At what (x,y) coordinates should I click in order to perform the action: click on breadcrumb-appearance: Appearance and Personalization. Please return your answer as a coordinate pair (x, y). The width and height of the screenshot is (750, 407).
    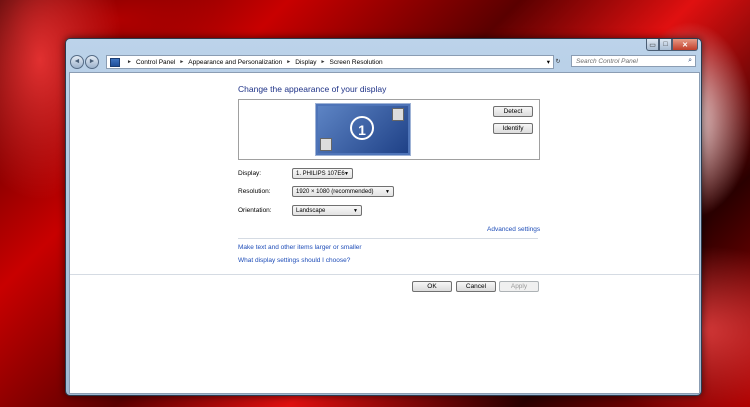
    Looking at the image, I should click on (235, 62).